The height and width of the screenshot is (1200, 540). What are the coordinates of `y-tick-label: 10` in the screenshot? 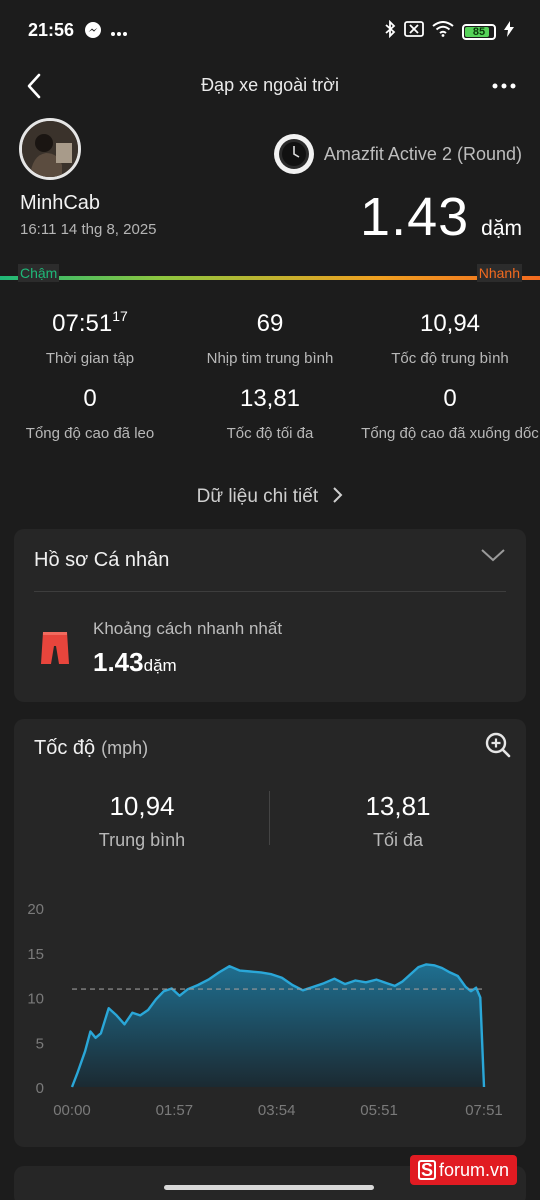 It's located at (35, 999).